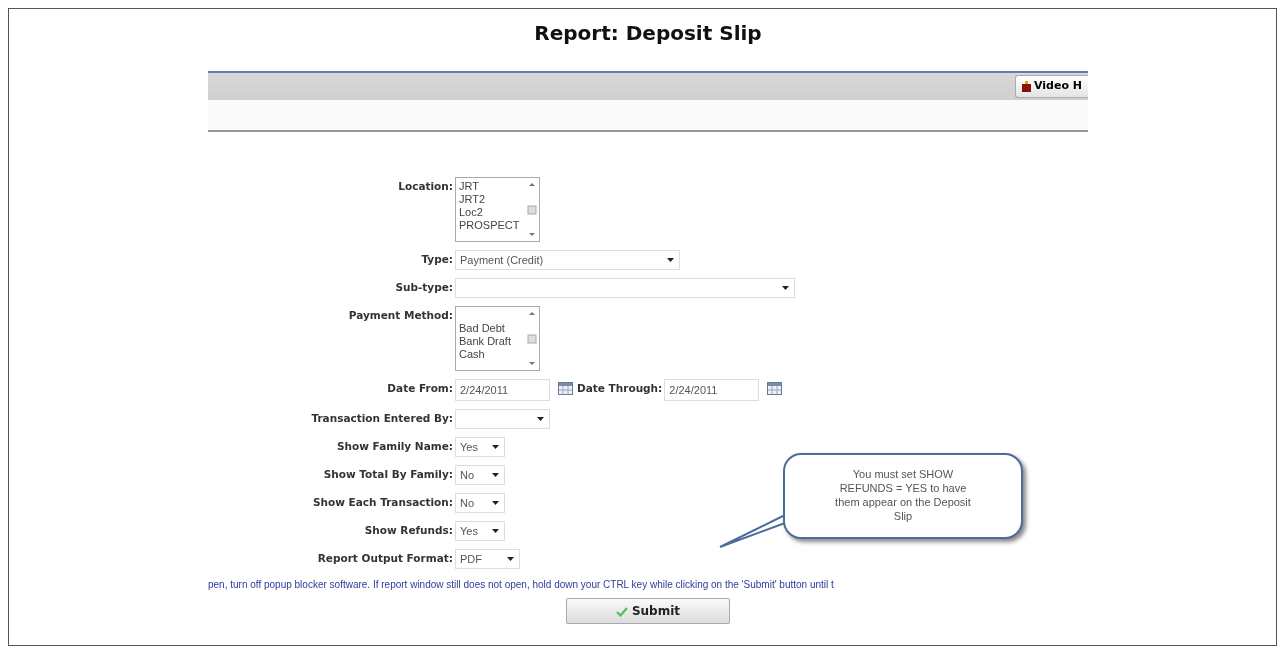  What do you see at coordinates (567, 260) in the screenshot?
I see `dropdown: Payment (Credit)` at bounding box center [567, 260].